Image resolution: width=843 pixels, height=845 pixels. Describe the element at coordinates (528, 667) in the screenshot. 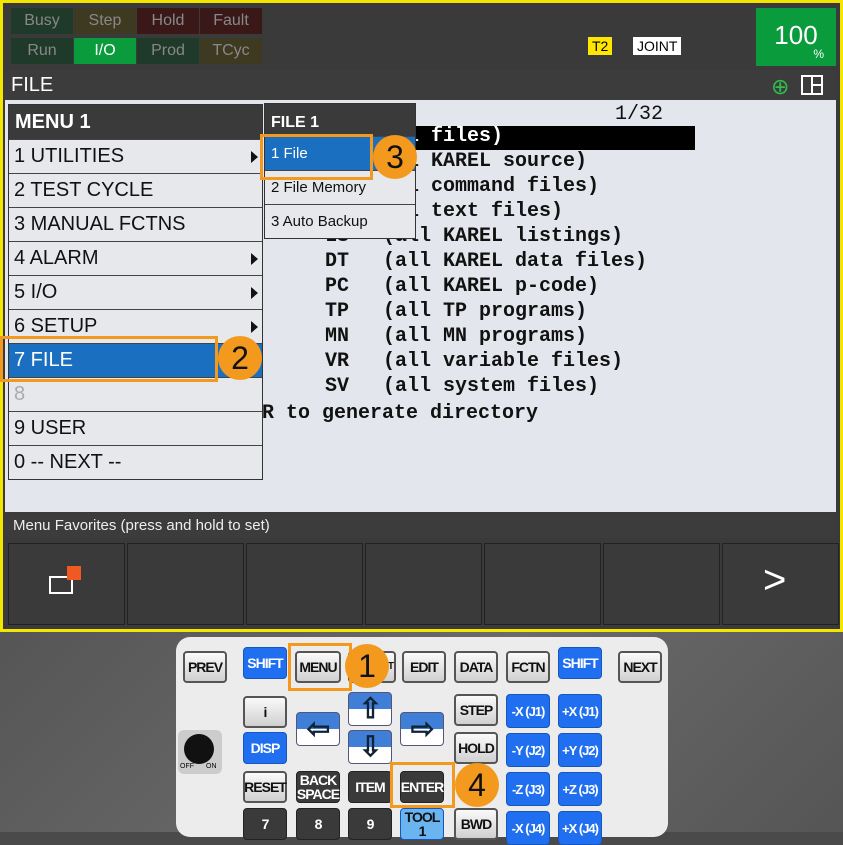

I see `fctn-key: FCTN` at that location.